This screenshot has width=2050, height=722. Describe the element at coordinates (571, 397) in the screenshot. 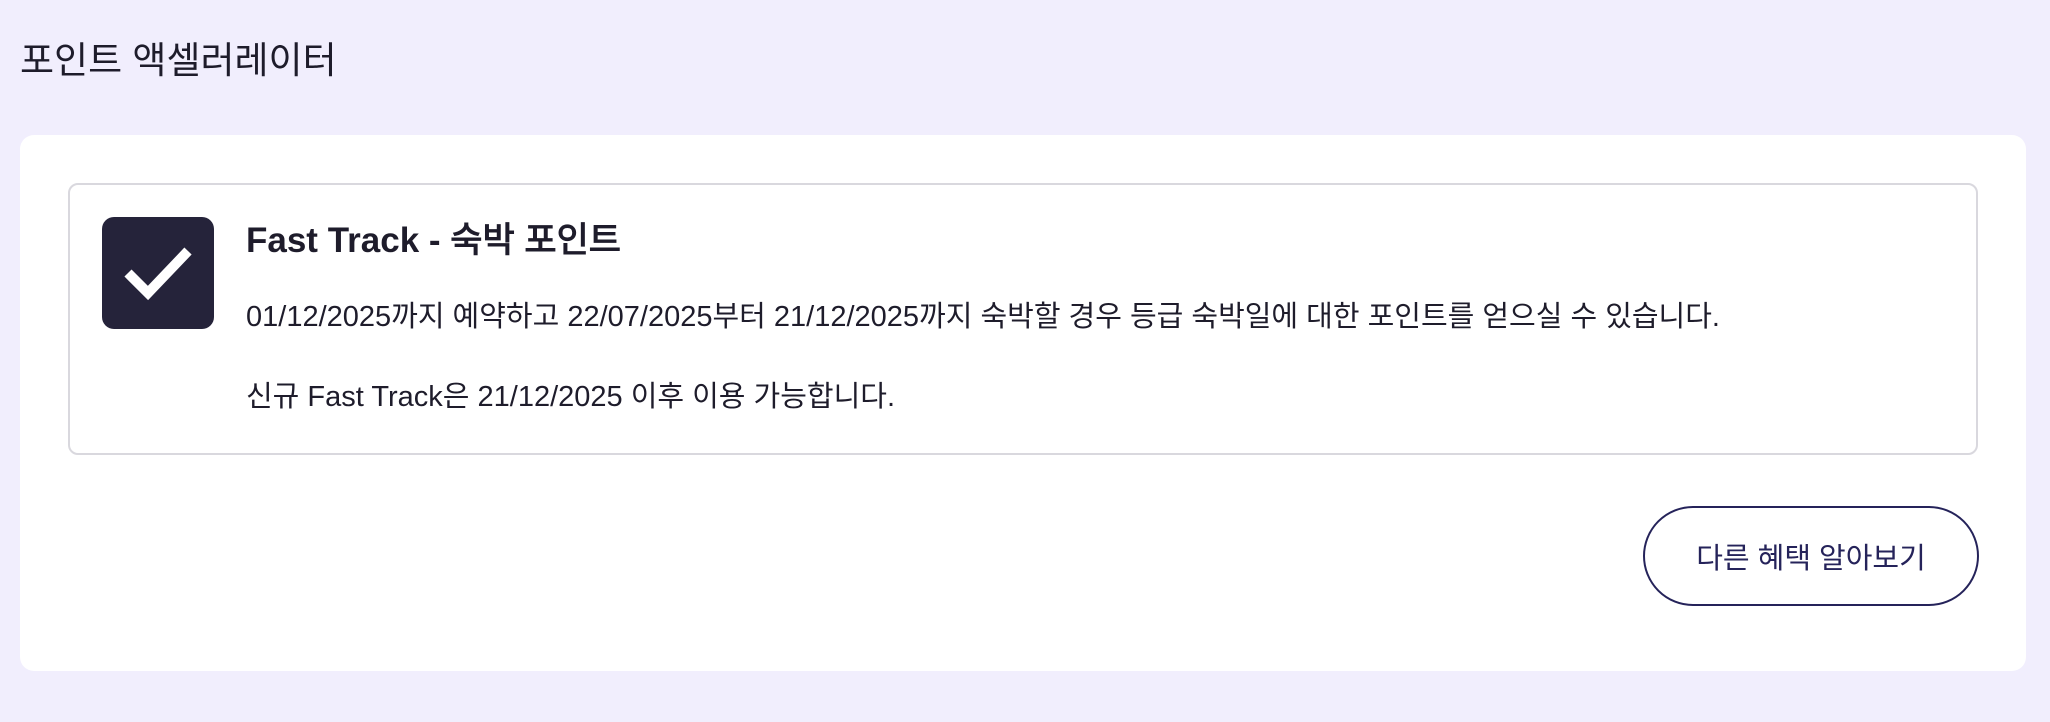

I see `offer-note: 신규 Fast Track은 21/12/2025 이후 이용 가능합니다.` at that location.